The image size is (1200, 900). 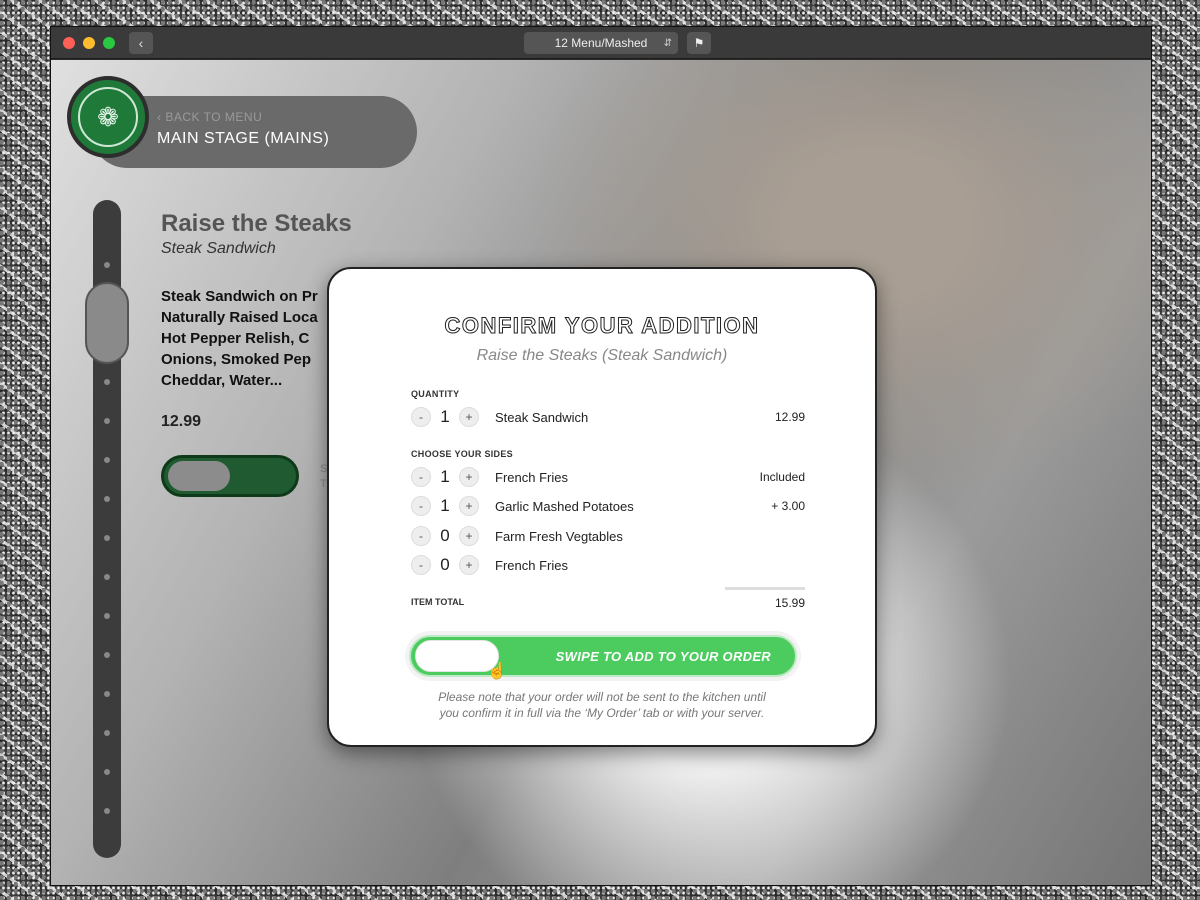 What do you see at coordinates (218, 248) in the screenshot?
I see `menu-item-subtitle: Steak Sandwich` at bounding box center [218, 248].